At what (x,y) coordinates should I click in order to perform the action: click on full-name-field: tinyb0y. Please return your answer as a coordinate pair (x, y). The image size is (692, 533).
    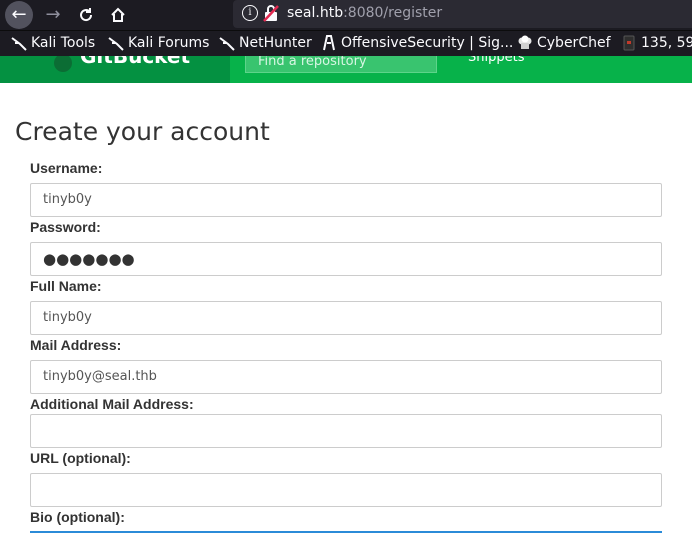
    Looking at the image, I should click on (346, 318).